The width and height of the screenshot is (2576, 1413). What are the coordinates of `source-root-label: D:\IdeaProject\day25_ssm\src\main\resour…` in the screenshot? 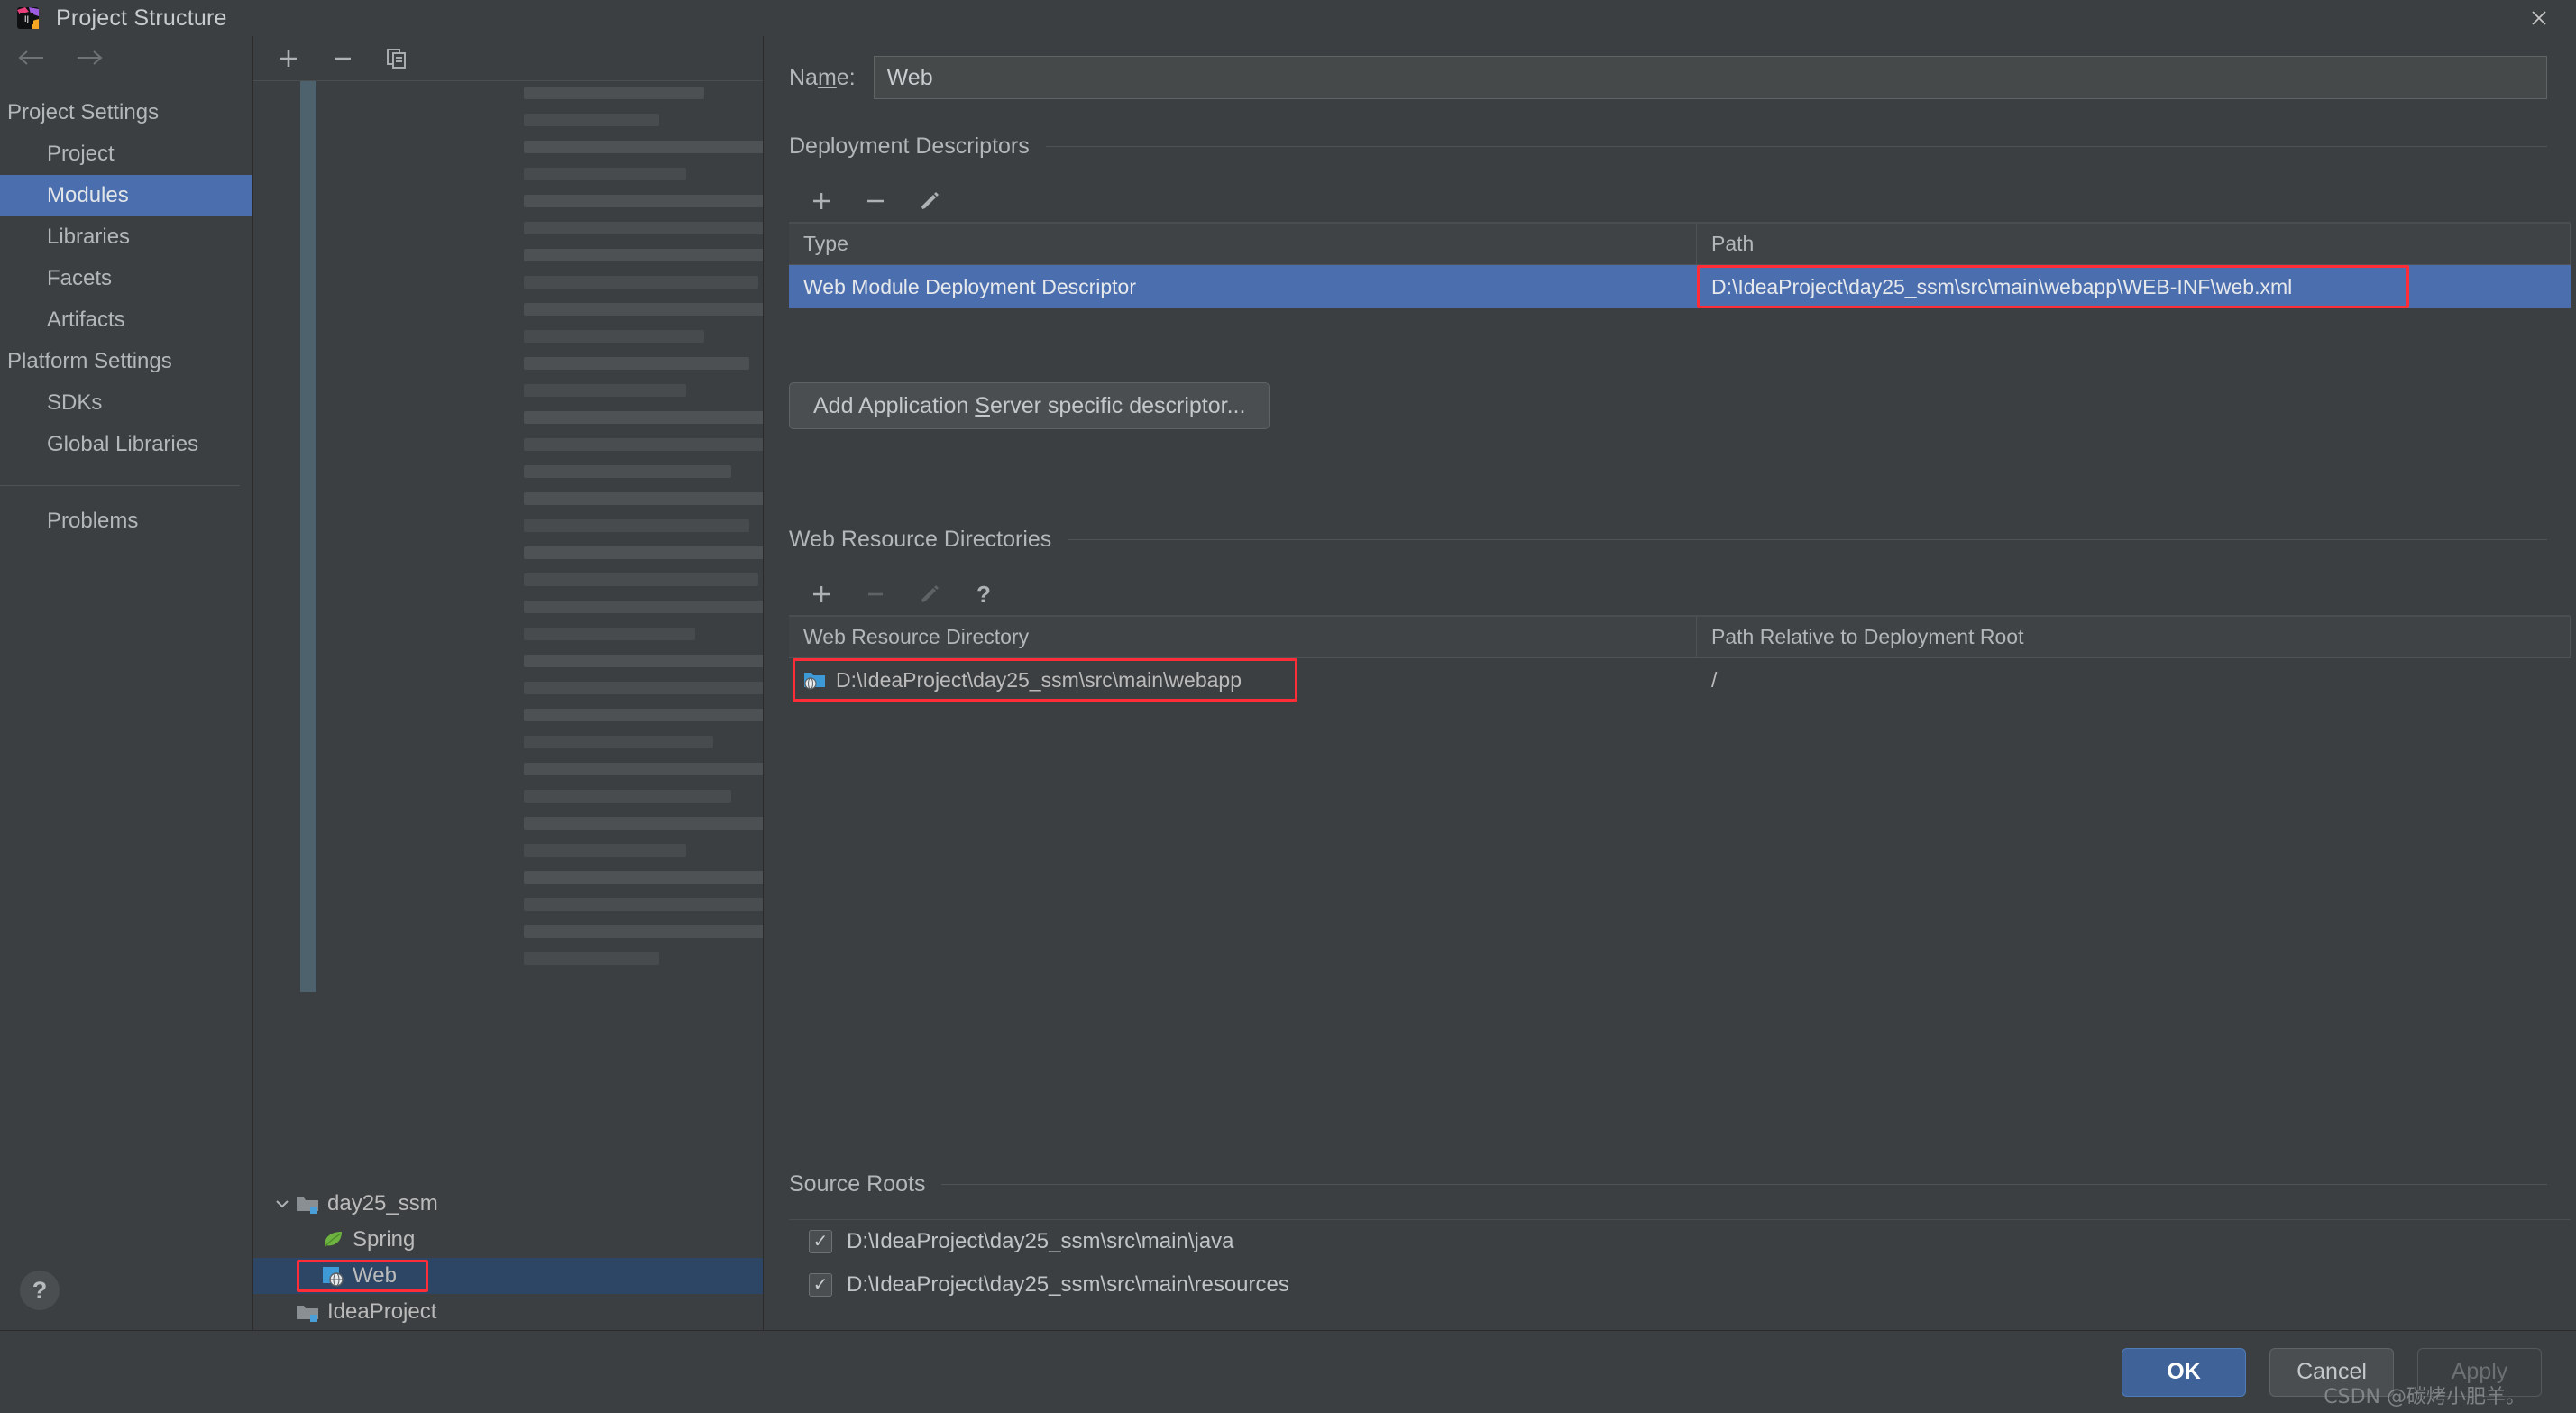 It's located at (1068, 1284).